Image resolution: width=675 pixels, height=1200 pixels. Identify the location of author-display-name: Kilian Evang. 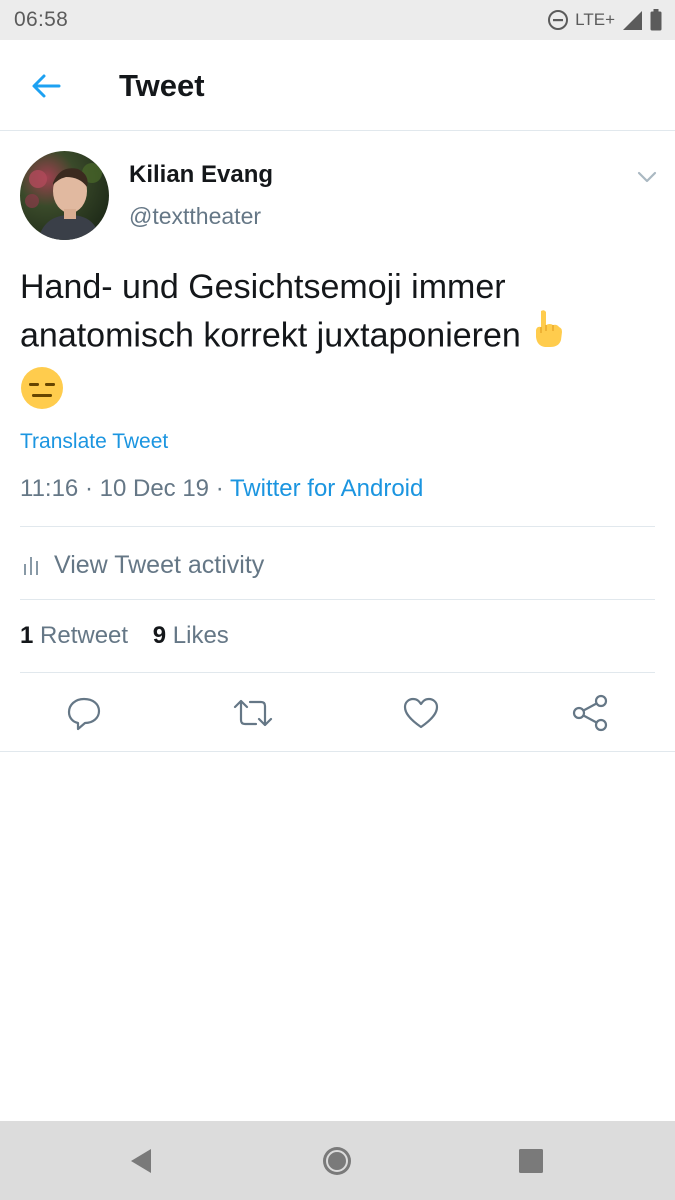
(201, 175).